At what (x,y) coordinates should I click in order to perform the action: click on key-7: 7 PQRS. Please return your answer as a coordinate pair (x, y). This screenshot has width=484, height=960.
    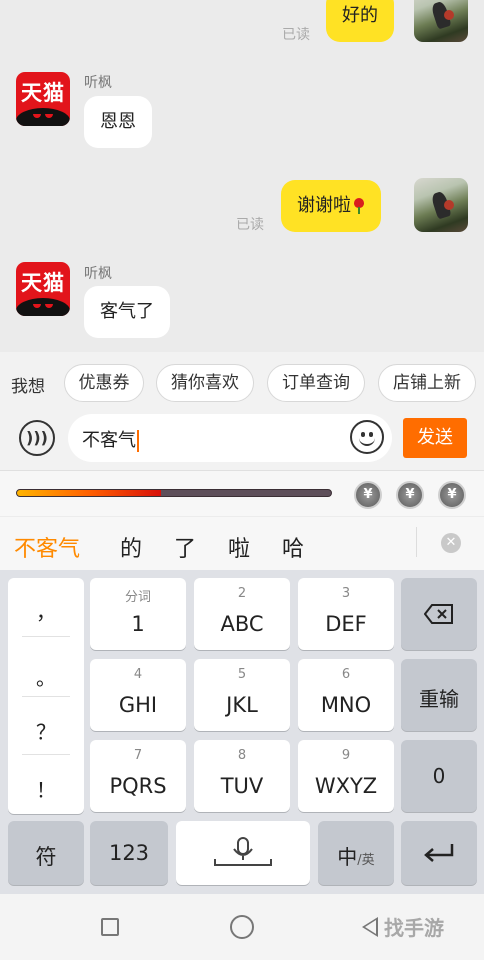
    Looking at the image, I should click on (138, 776).